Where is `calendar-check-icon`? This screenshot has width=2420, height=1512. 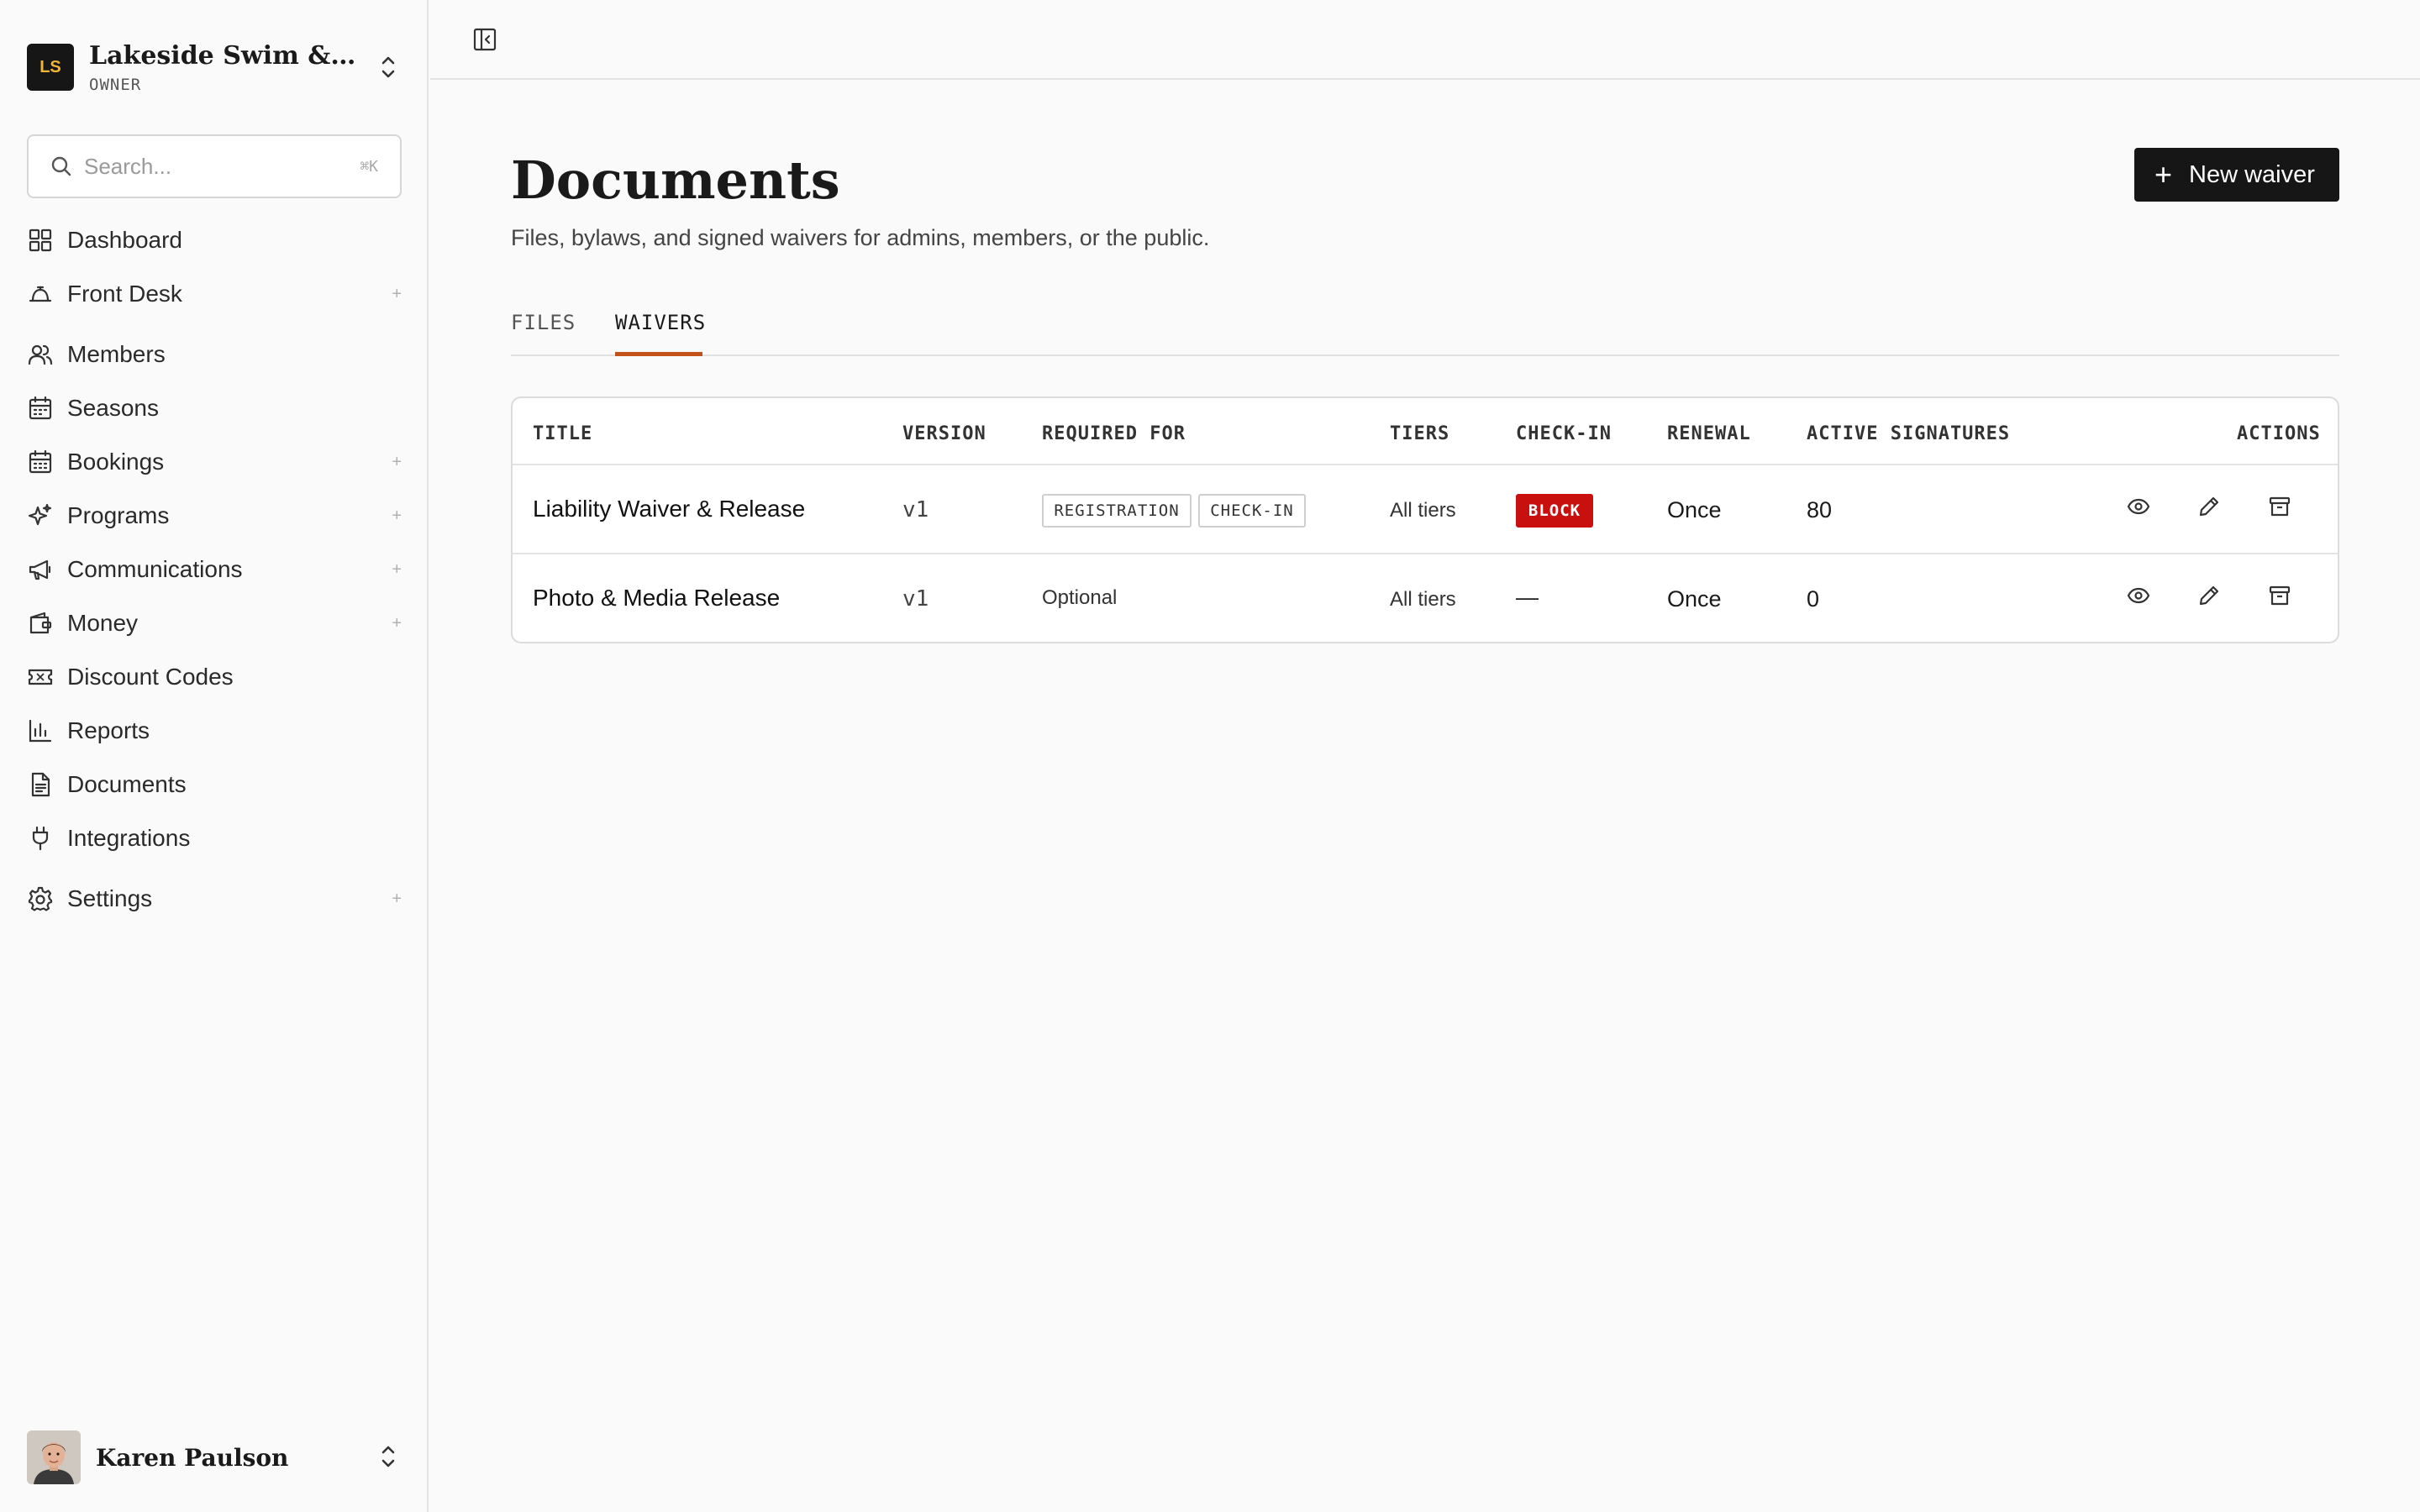 calendar-check-icon is located at coordinates (40, 461).